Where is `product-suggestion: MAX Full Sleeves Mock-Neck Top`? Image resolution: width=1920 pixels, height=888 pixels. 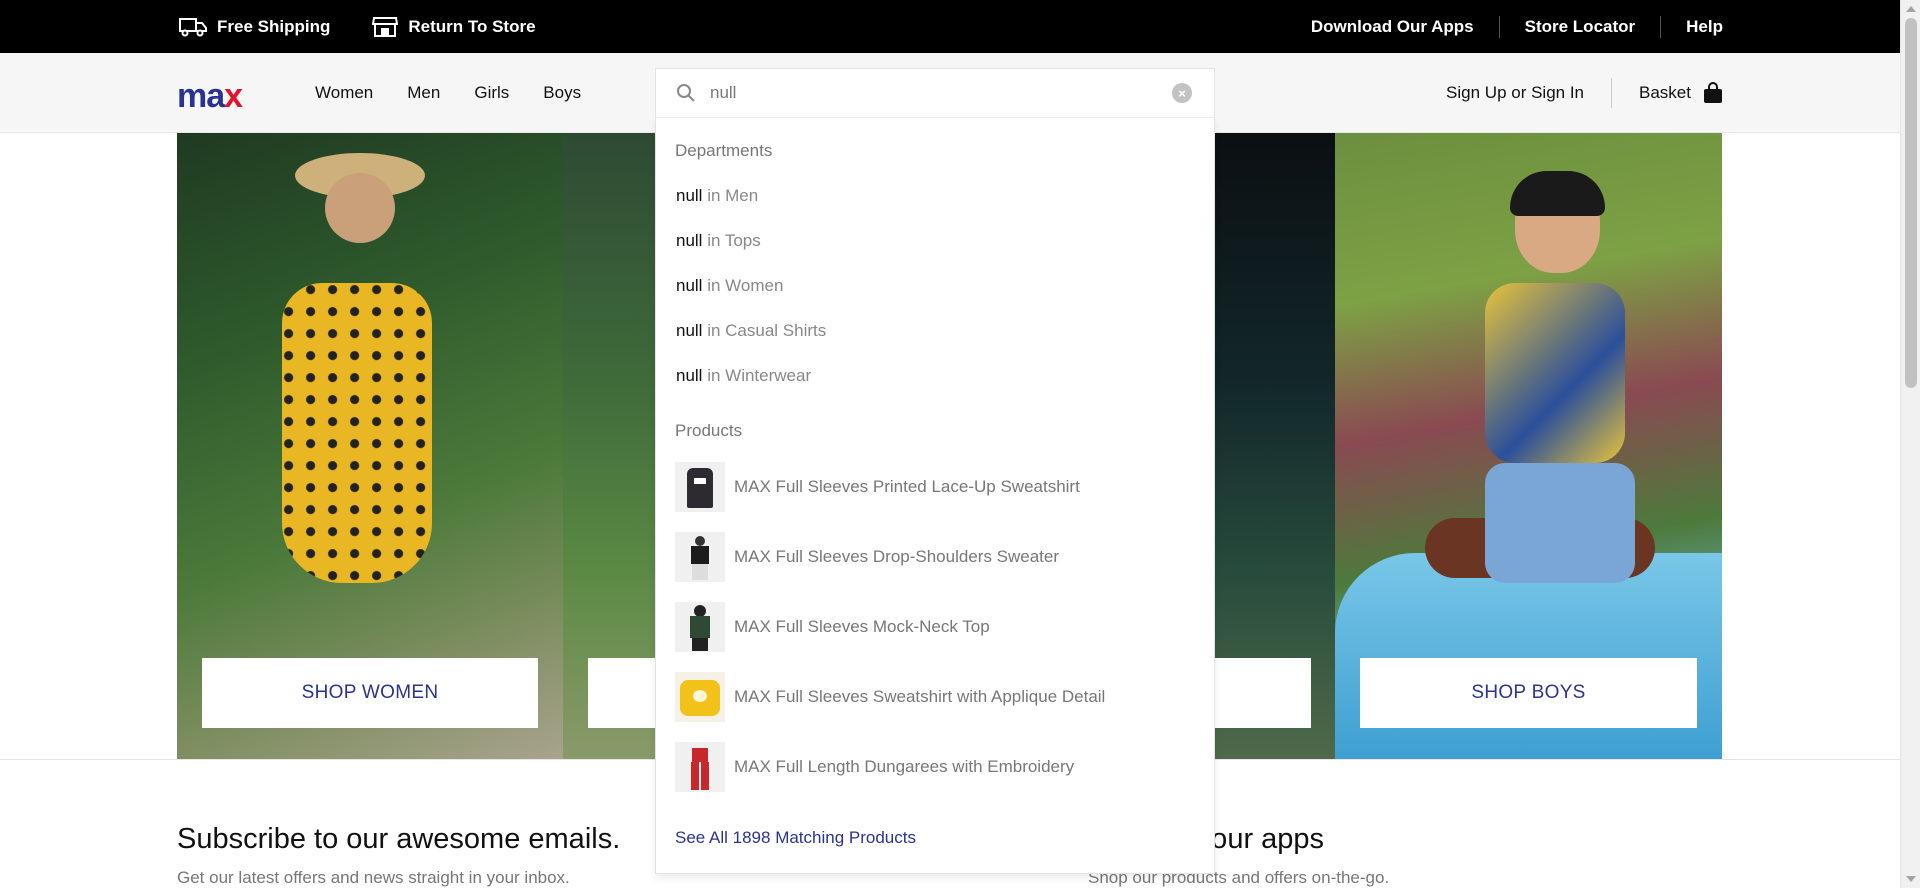 product-suggestion: MAX Full Sleeves Mock-Neck Top is located at coordinates (832, 627).